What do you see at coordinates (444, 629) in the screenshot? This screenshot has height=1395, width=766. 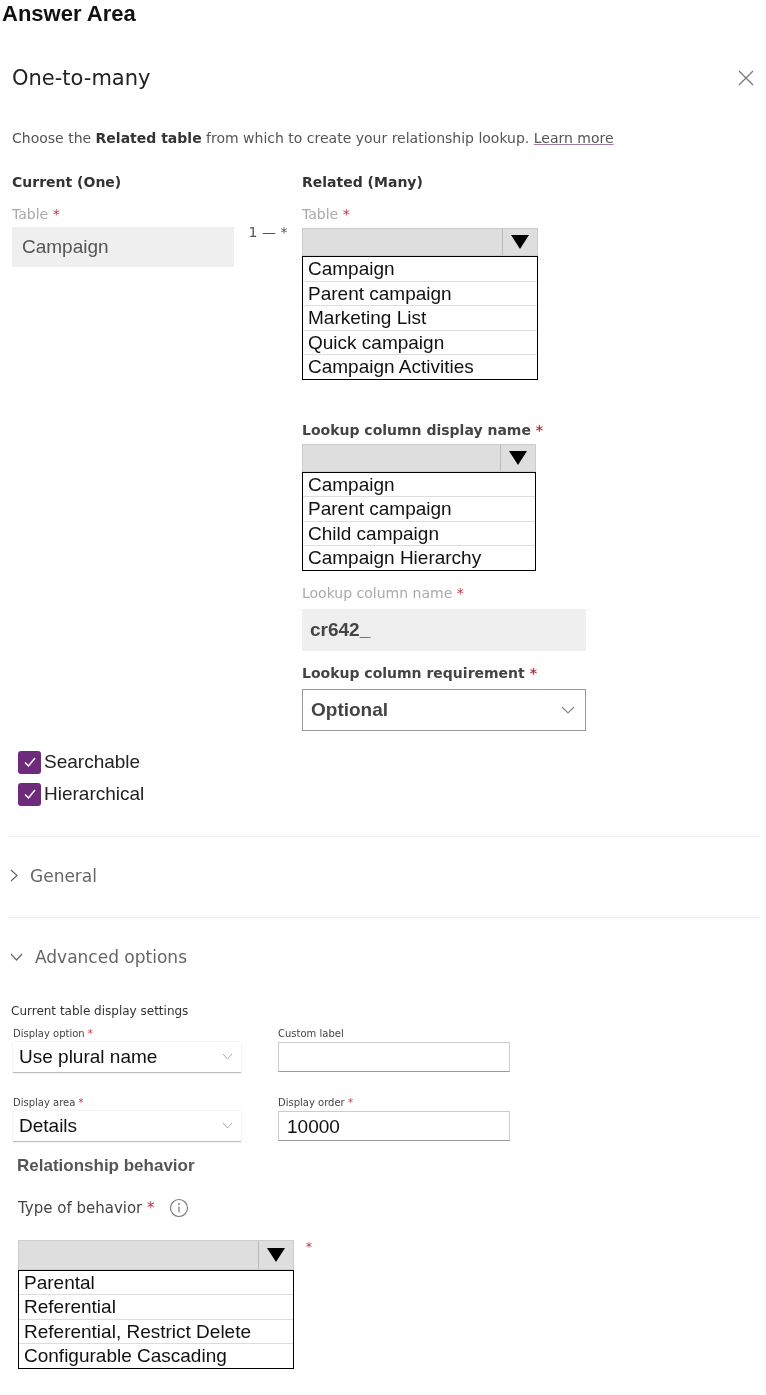 I see `column-name-field: cr642_` at bounding box center [444, 629].